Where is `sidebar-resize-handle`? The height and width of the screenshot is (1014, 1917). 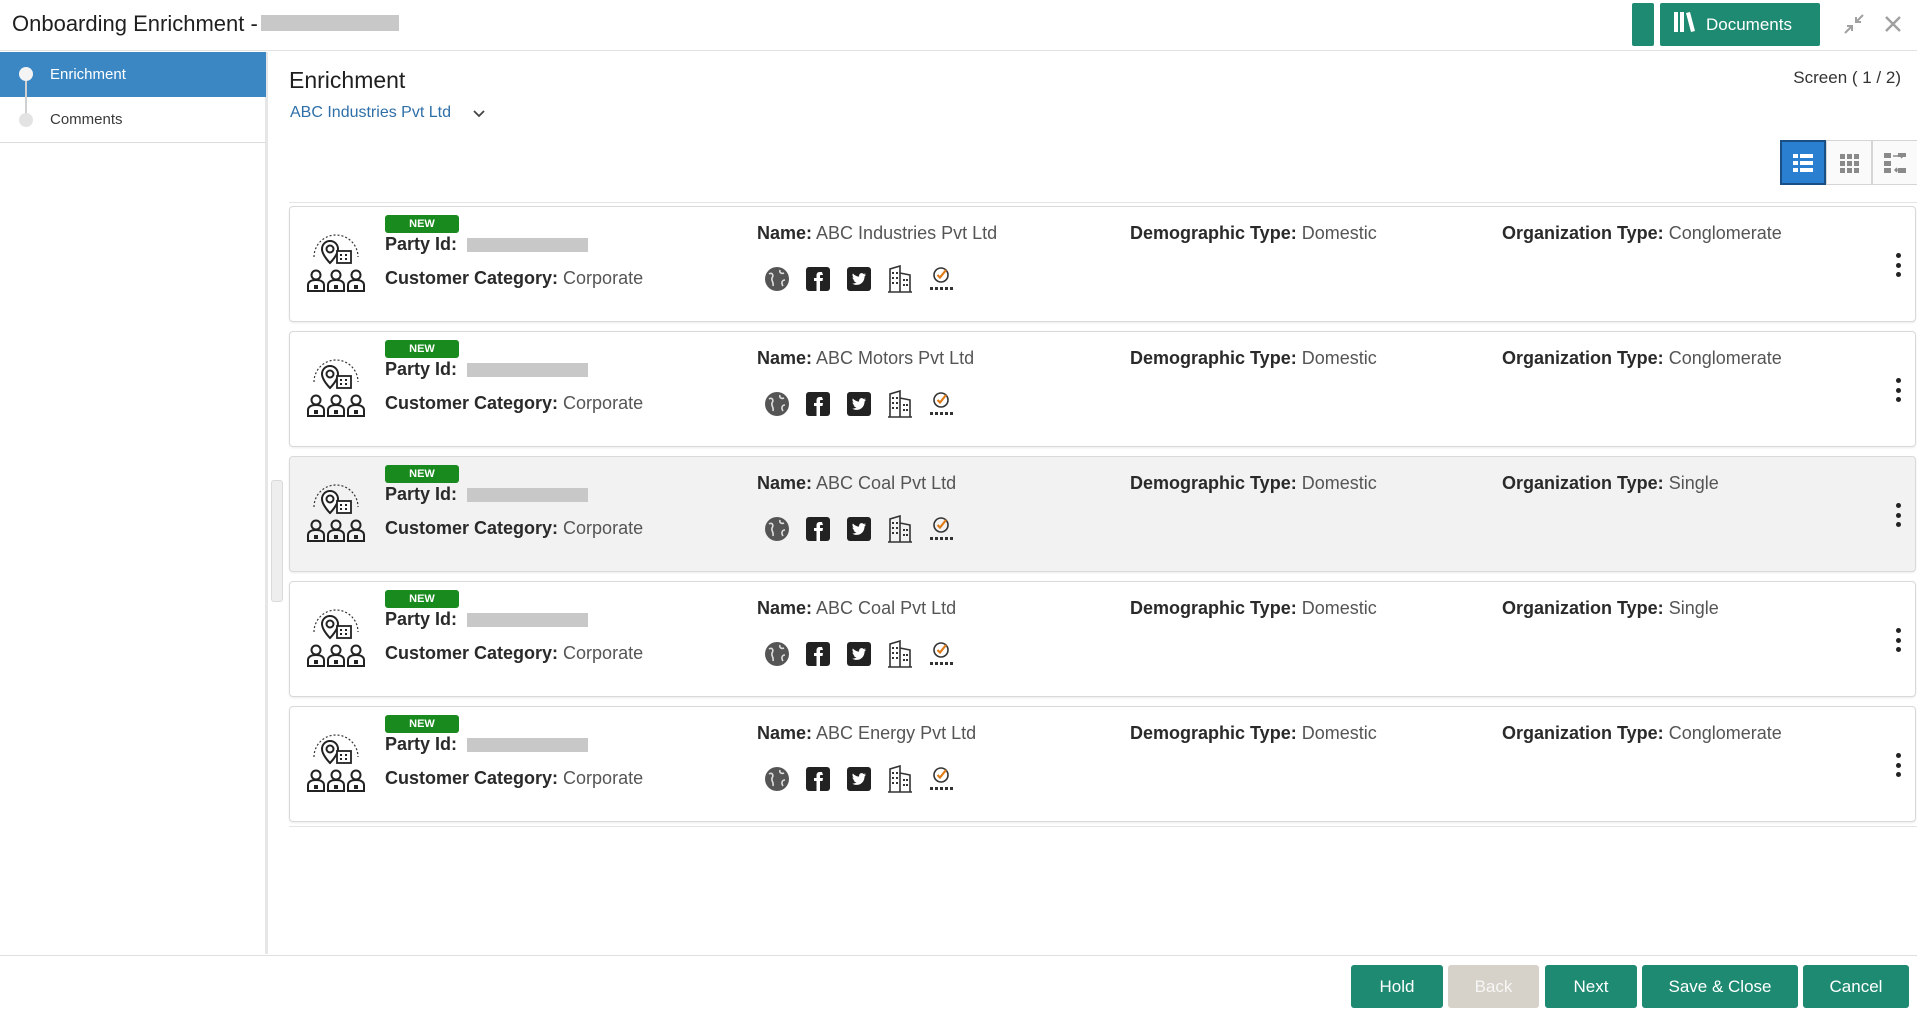
sidebar-resize-handle is located at coordinates (277, 541).